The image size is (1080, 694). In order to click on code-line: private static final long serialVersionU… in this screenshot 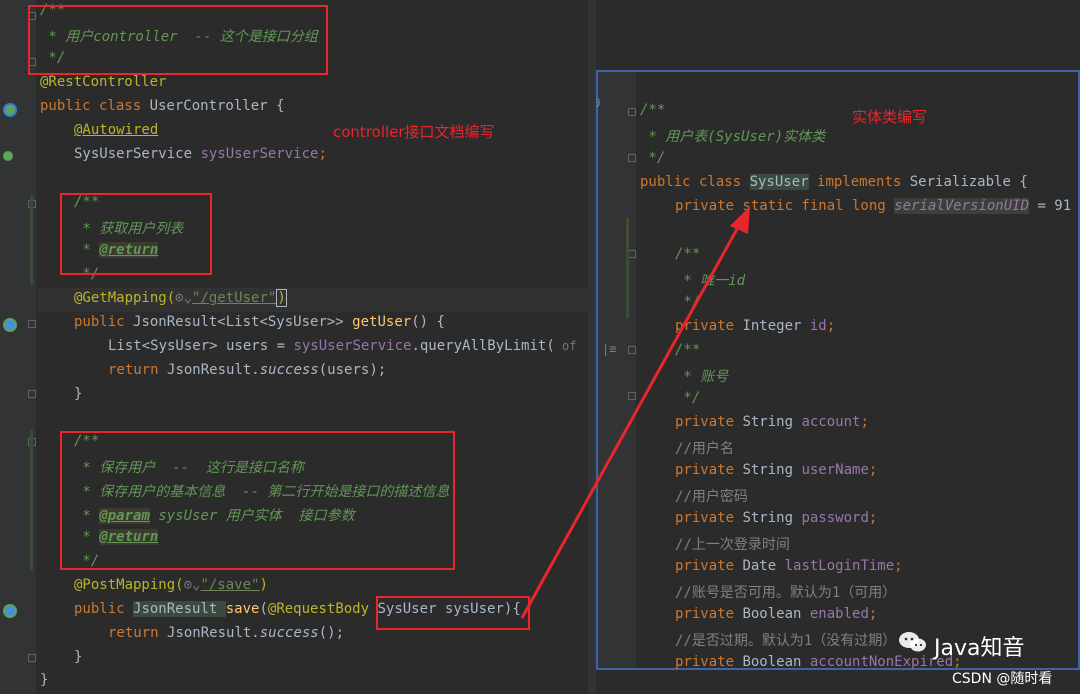, I will do `click(873, 206)`.